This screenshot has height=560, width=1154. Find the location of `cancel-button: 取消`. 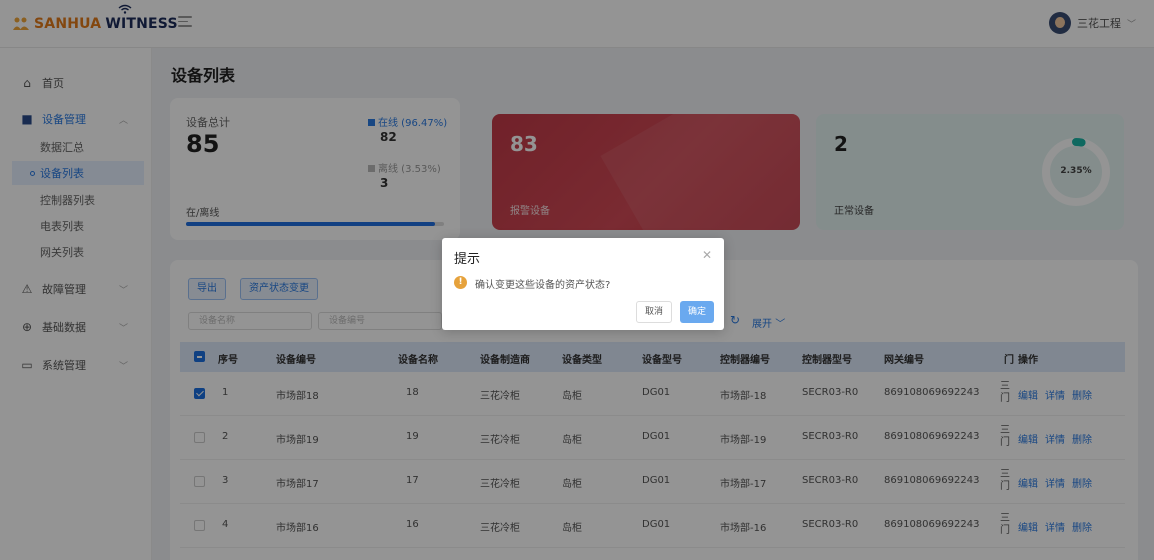

cancel-button: 取消 is located at coordinates (654, 312).